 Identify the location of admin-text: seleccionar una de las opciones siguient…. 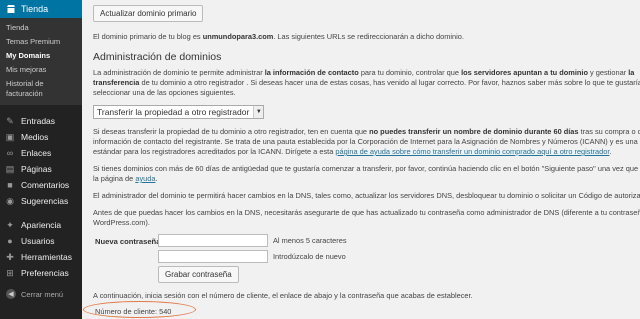
(164, 92).